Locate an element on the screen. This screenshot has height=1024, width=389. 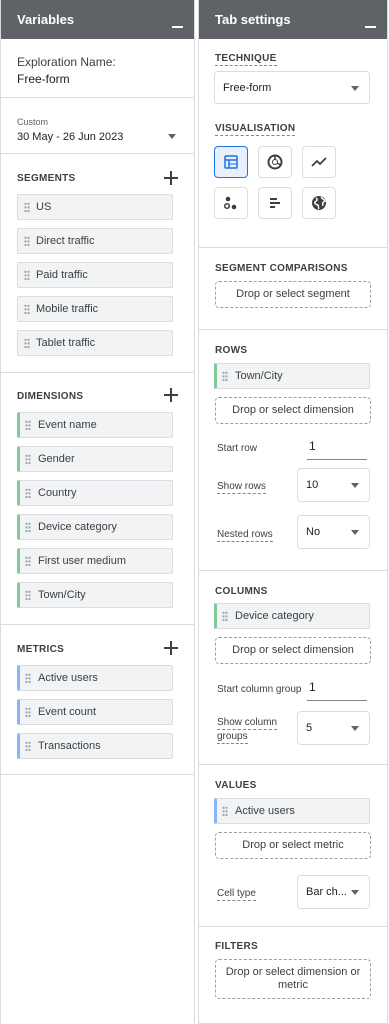
technique-title: TECHNIQUE is located at coordinates (246, 59).